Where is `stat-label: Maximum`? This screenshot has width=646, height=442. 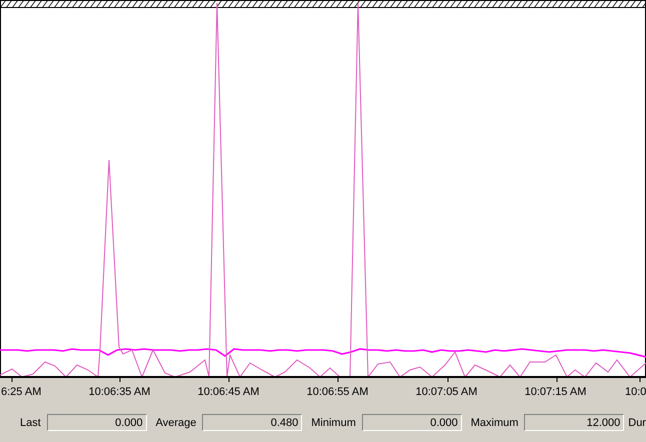 stat-label: Maximum is located at coordinates (494, 422).